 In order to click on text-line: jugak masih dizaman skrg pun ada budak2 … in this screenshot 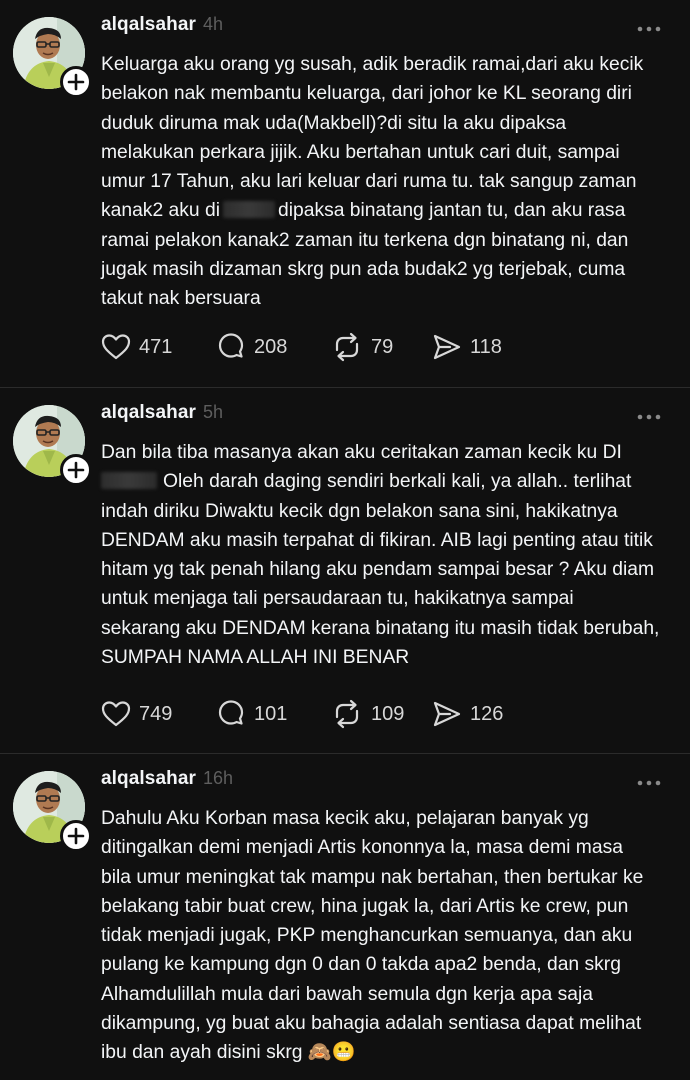, I will do `click(363, 270)`.